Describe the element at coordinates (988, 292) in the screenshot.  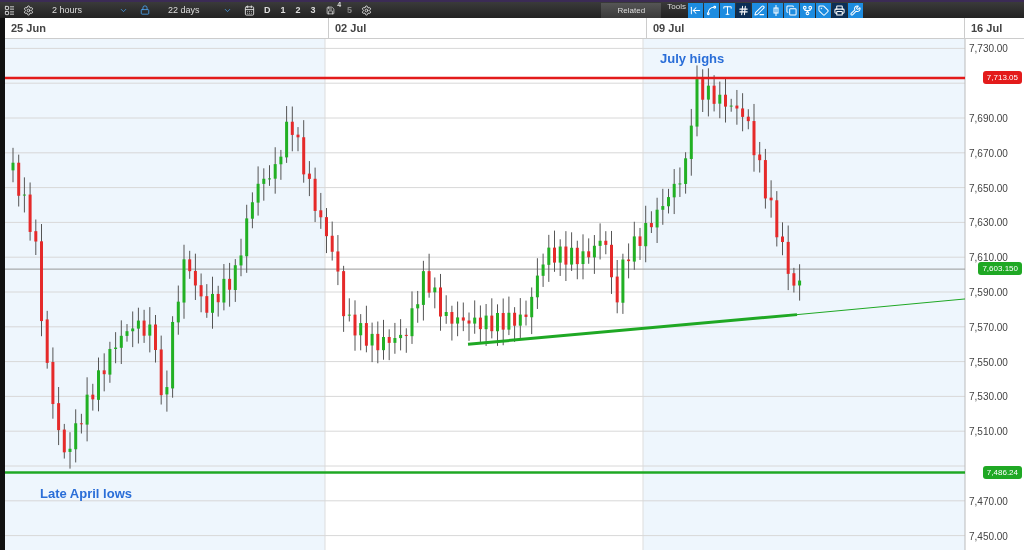
I see `axis-label: 7,590.00` at that location.